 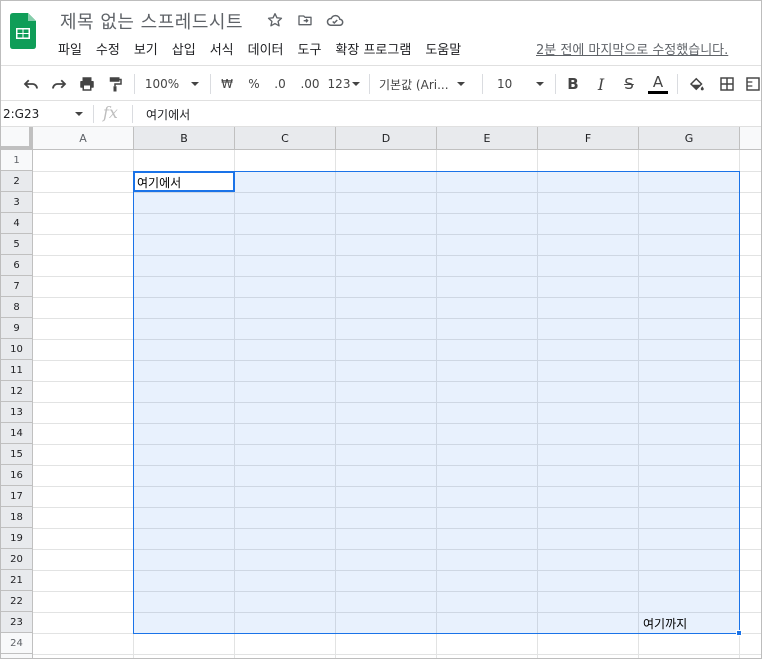 I want to click on row-header: 14, so click(x=17, y=433).